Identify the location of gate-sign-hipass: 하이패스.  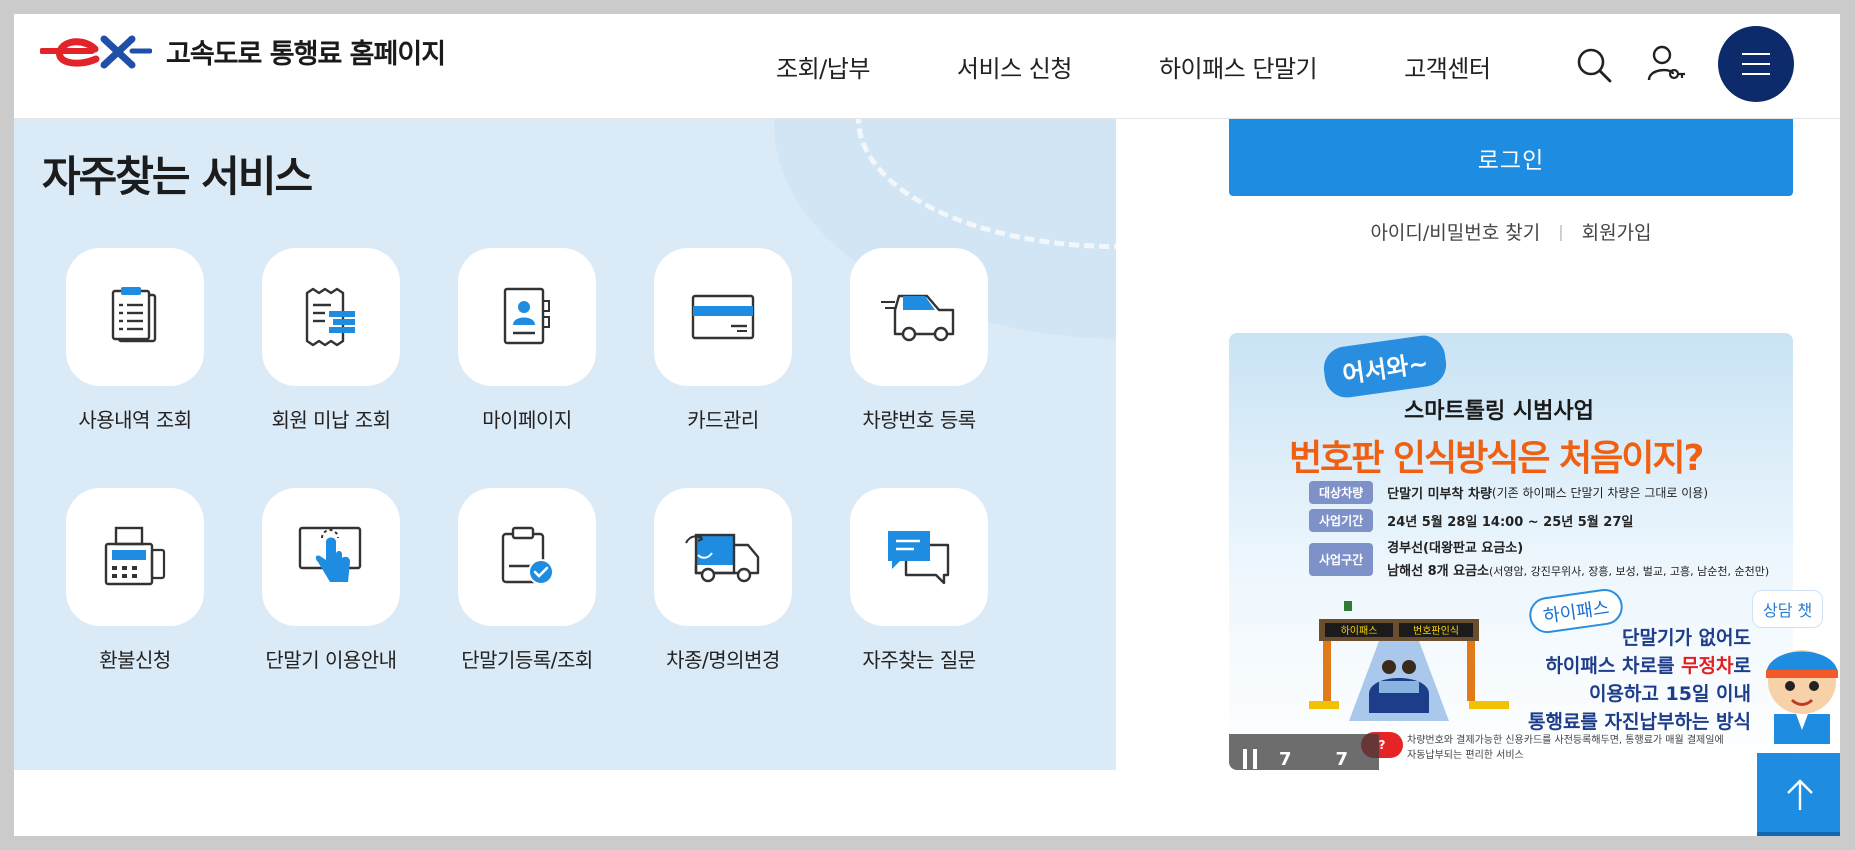
(1359, 630).